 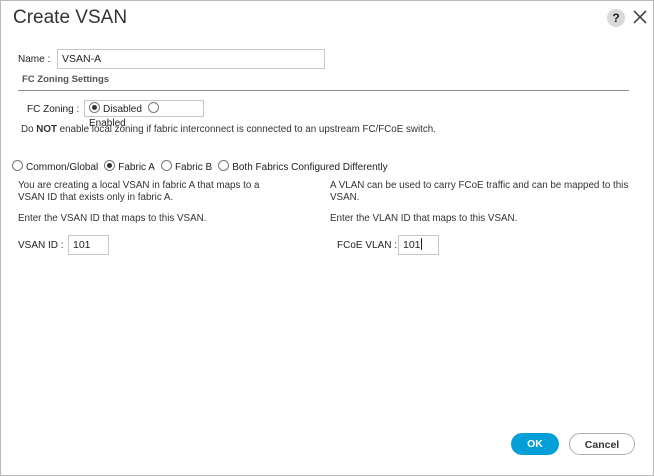 I want to click on vsan-id-input: 101, so click(x=88, y=245).